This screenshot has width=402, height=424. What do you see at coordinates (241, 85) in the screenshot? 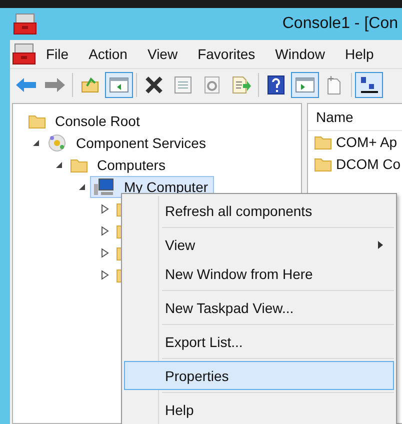
I see `export-list-icon` at bounding box center [241, 85].